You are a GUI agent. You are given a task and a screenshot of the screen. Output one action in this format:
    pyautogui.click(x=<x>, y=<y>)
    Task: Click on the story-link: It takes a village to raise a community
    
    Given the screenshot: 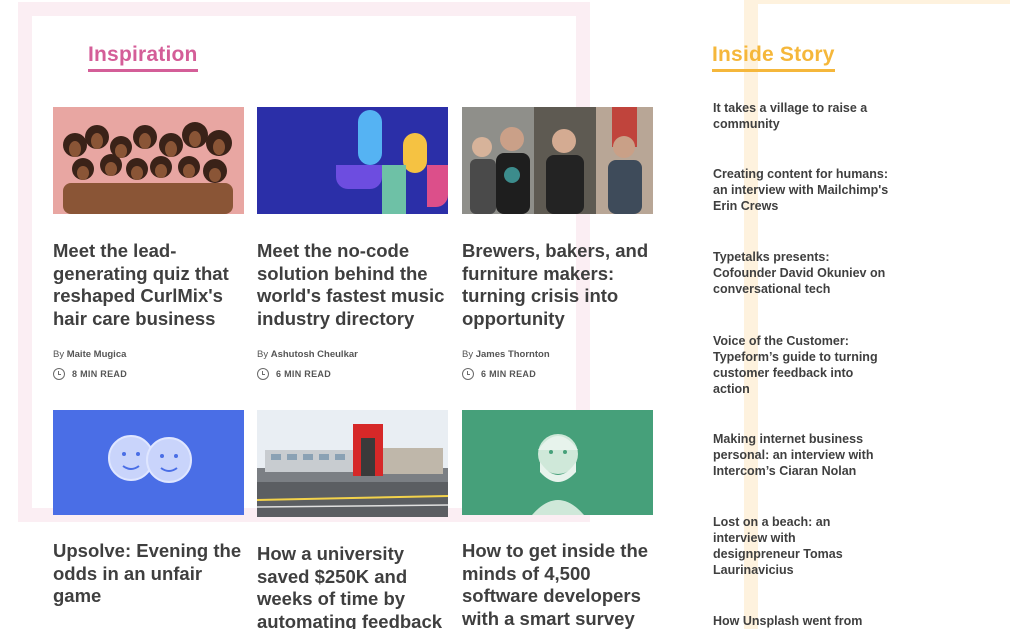 What is the action you would take?
    pyautogui.click(x=803, y=116)
    